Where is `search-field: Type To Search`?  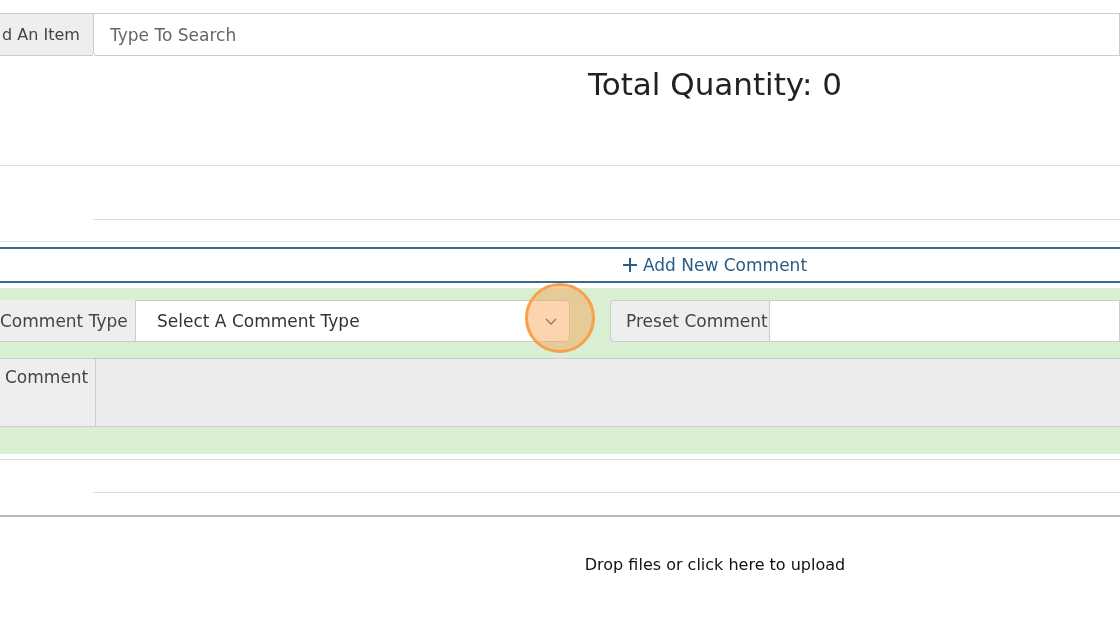 search-field: Type To Search is located at coordinates (606, 35).